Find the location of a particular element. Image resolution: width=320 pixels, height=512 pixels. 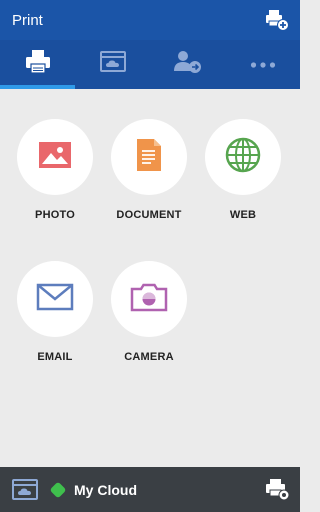

globe-icon is located at coordinates (243, 157).